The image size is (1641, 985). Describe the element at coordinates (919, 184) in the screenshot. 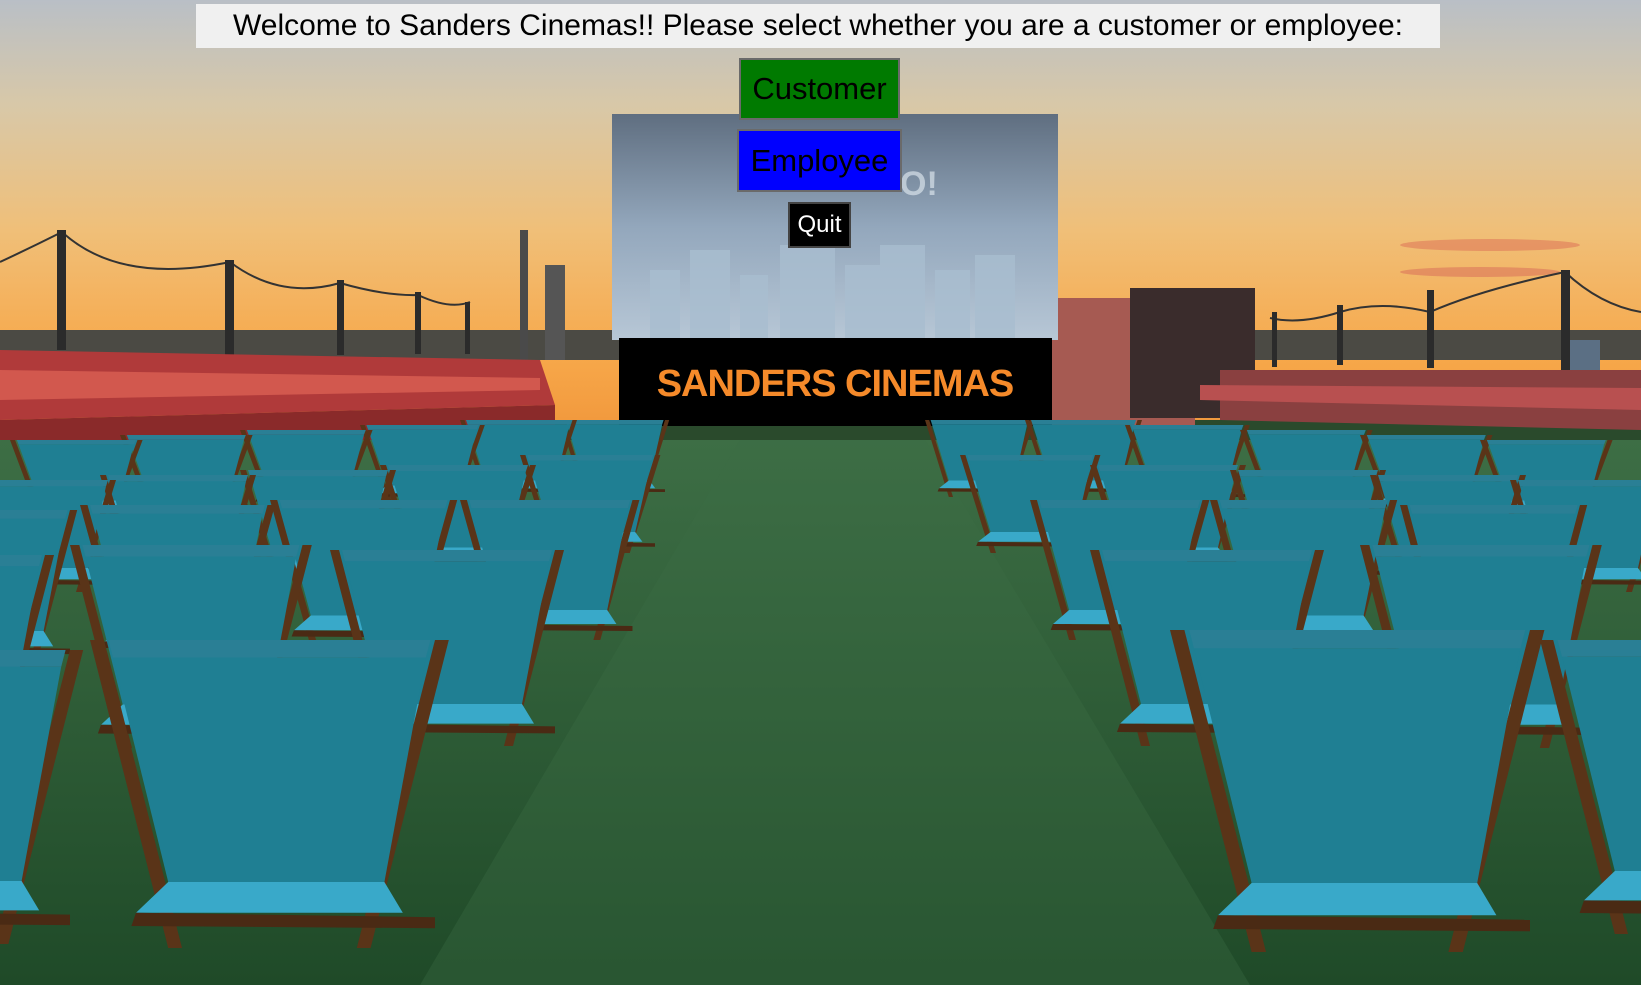

I see `svg-text: O!` at that location.